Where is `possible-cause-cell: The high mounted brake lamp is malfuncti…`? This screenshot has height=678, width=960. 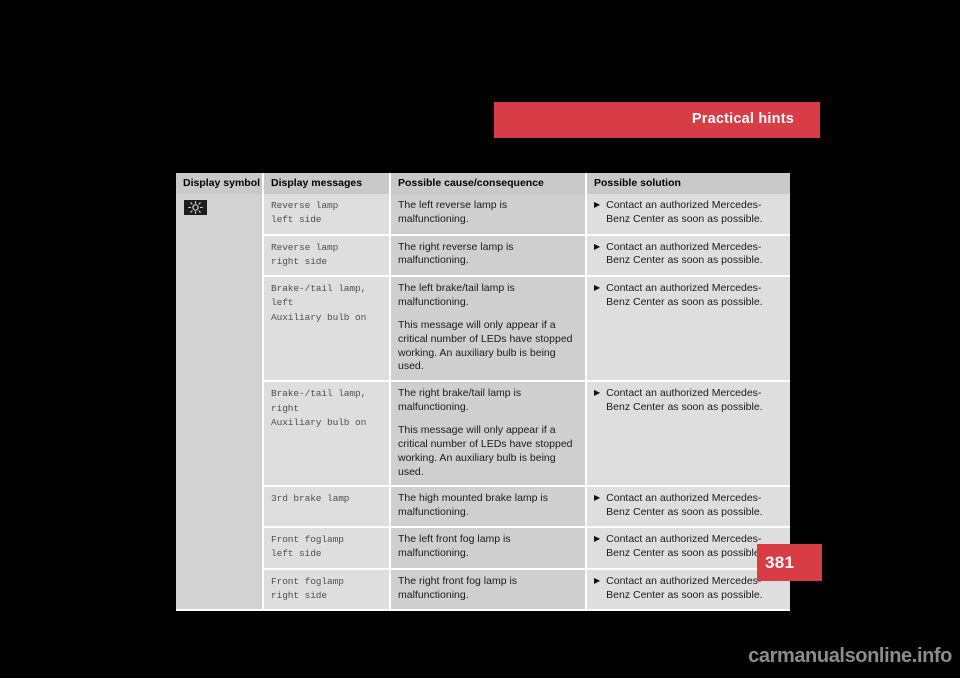
possible-cause-cell: The high mounted brake lamp is malfuncti… is located at coordinates (488, 507).